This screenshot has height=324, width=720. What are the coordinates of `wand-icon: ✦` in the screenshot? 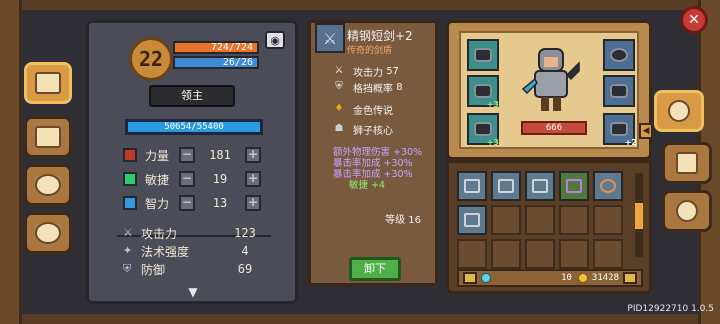 It's located at (128, 250).